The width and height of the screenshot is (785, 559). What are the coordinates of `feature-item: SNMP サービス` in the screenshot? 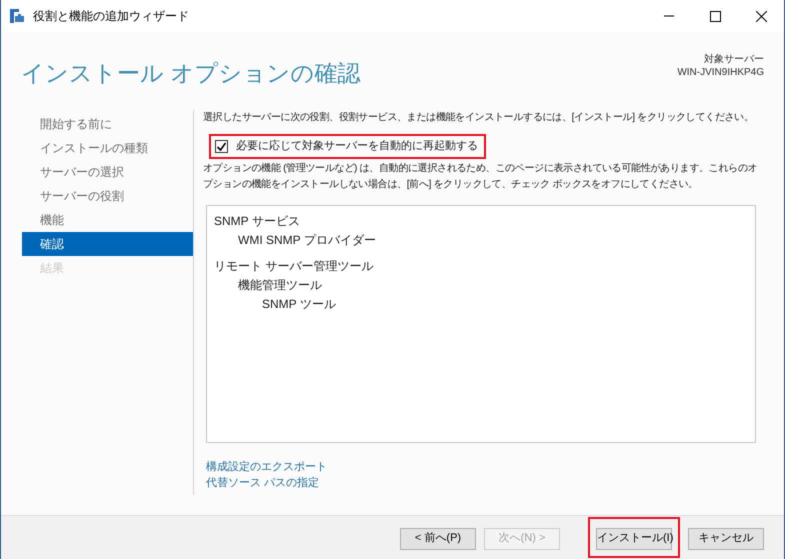 It's located at (257, 221).